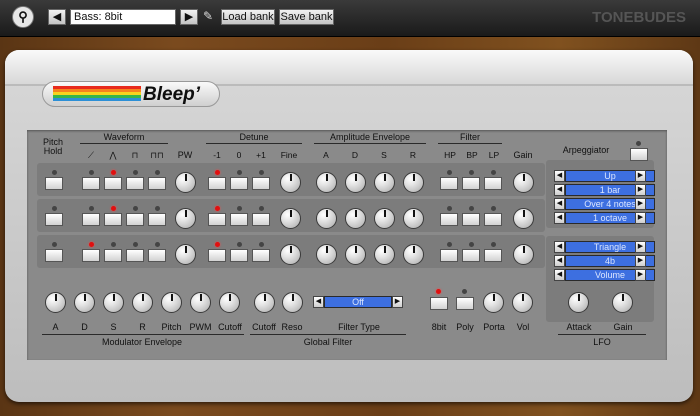 Image resolution: width=700 pixels, height=416 pixels. I want to click on mod-release-knob, so click(142, 302).